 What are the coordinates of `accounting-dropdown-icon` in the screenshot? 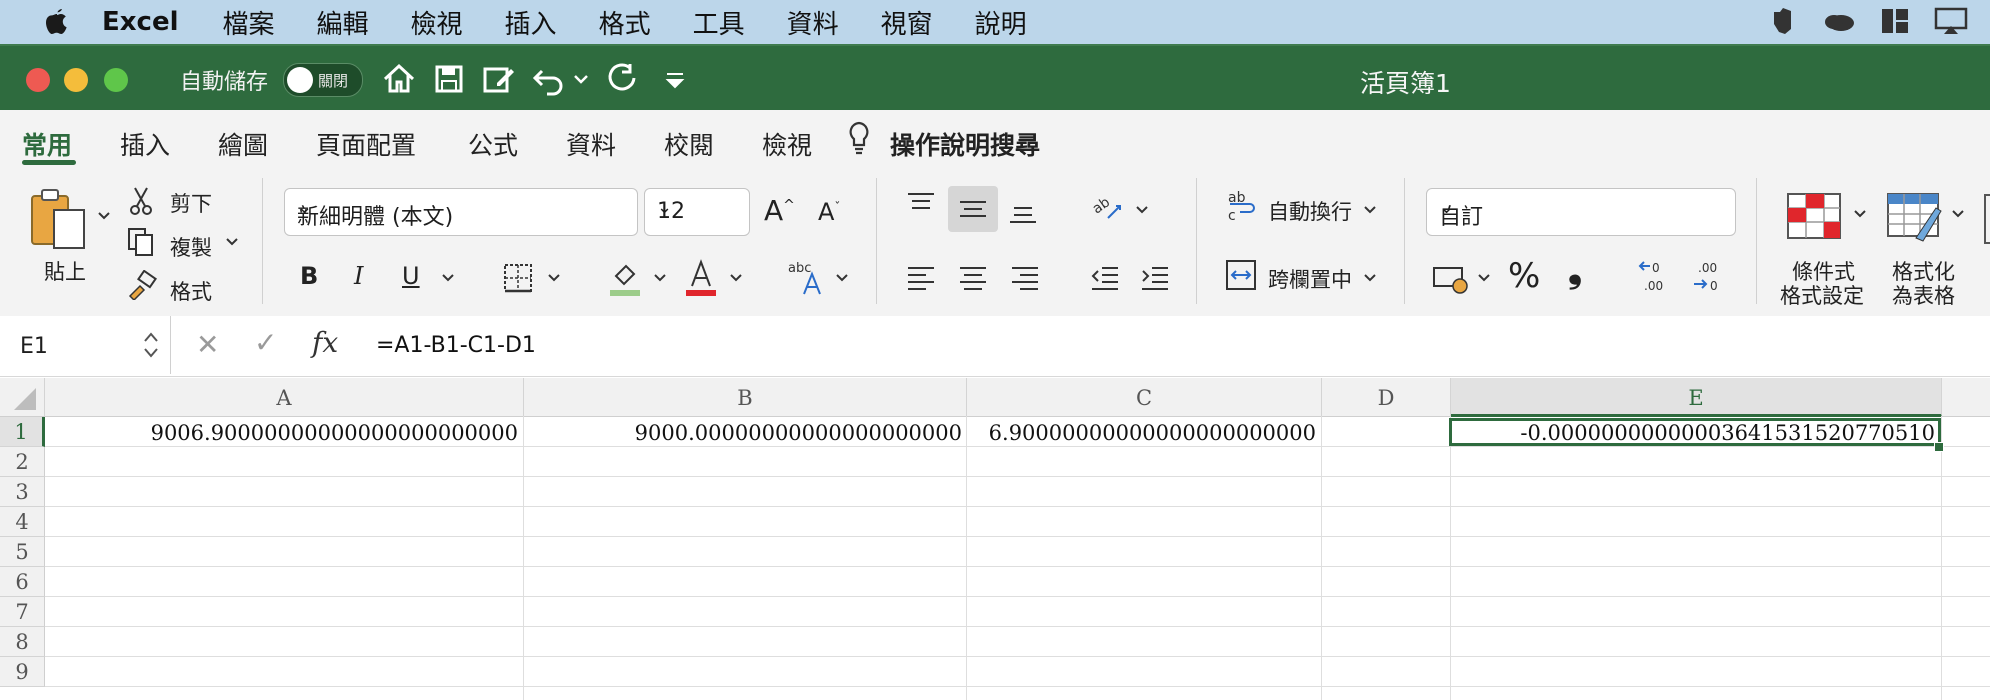 It's located at (1484, 278).